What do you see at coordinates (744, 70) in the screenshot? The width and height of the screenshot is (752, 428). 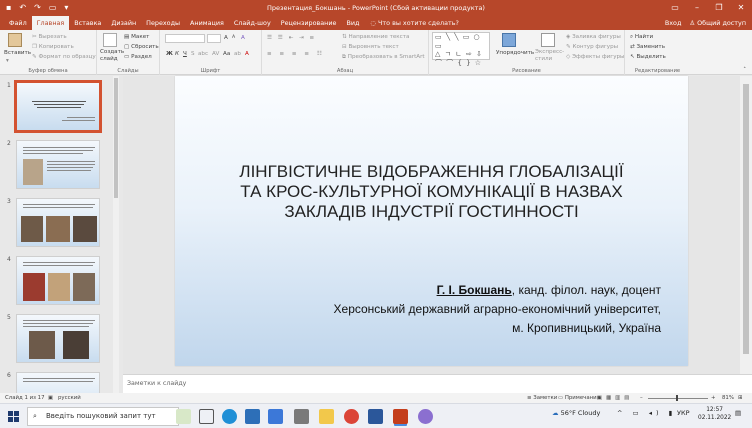 I see `collapse-ribbon-icon: ˄` at bounding box center [744, 70].